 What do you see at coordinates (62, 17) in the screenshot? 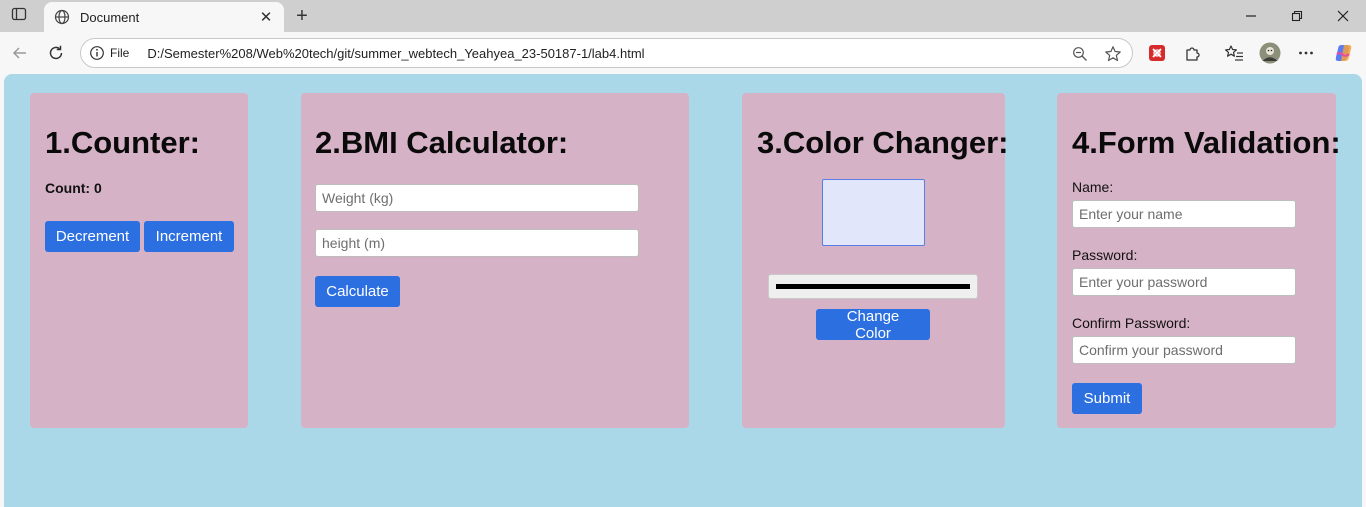
I see `globe-icon` at bounding box center [62, 17].